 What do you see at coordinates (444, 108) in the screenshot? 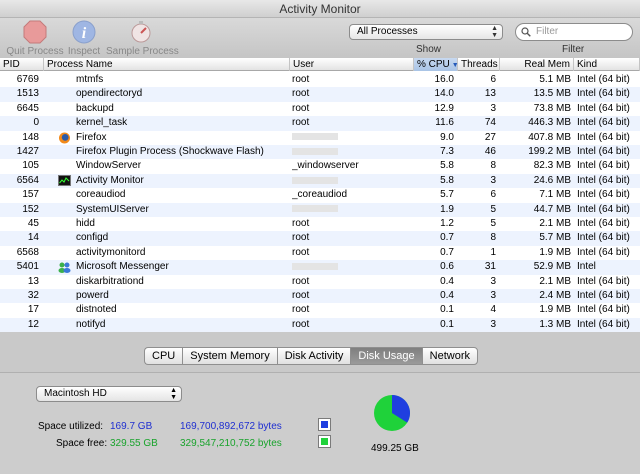
I see `cell-cpu: 12.9` at bounding box center [444, 108].